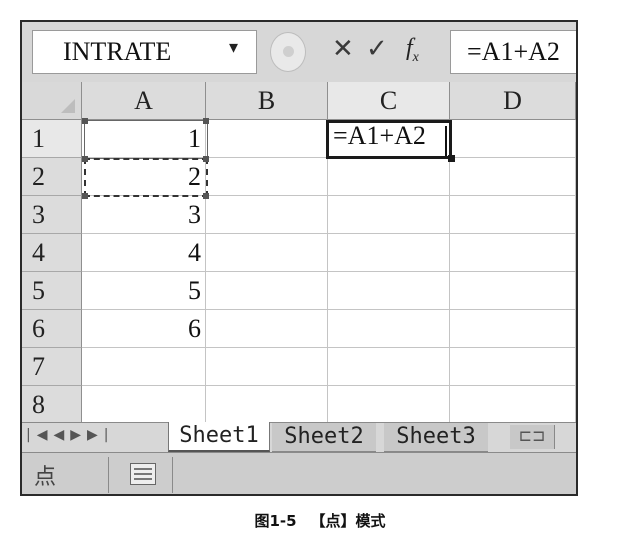 Image resolution: width=640 pixels, height=541 pixels. What do you see at coordinates (52, 367) in the screenshot?
I see `row-header-7: 7` at bounding box center [52, 367].